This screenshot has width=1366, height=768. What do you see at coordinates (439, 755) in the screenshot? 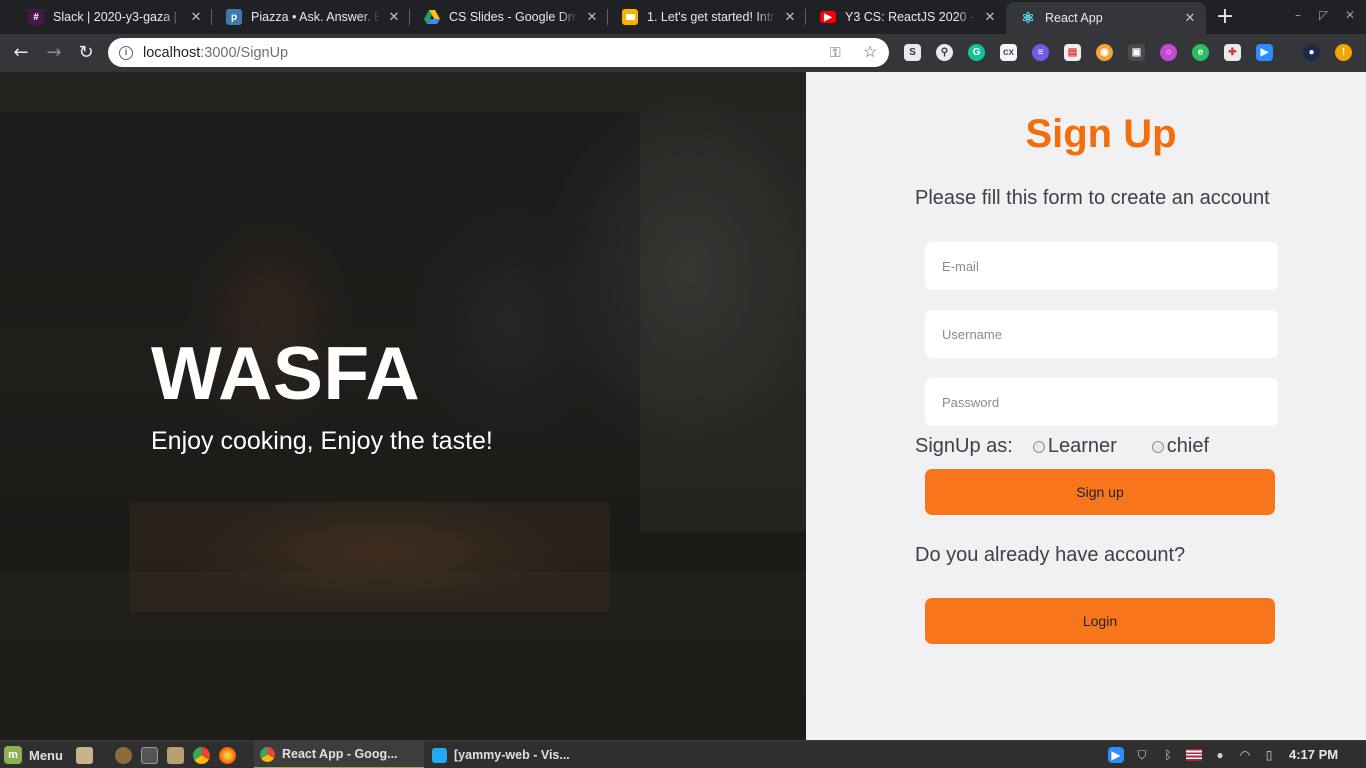
I see `vscode-icon` at bounding box center [439, 755].